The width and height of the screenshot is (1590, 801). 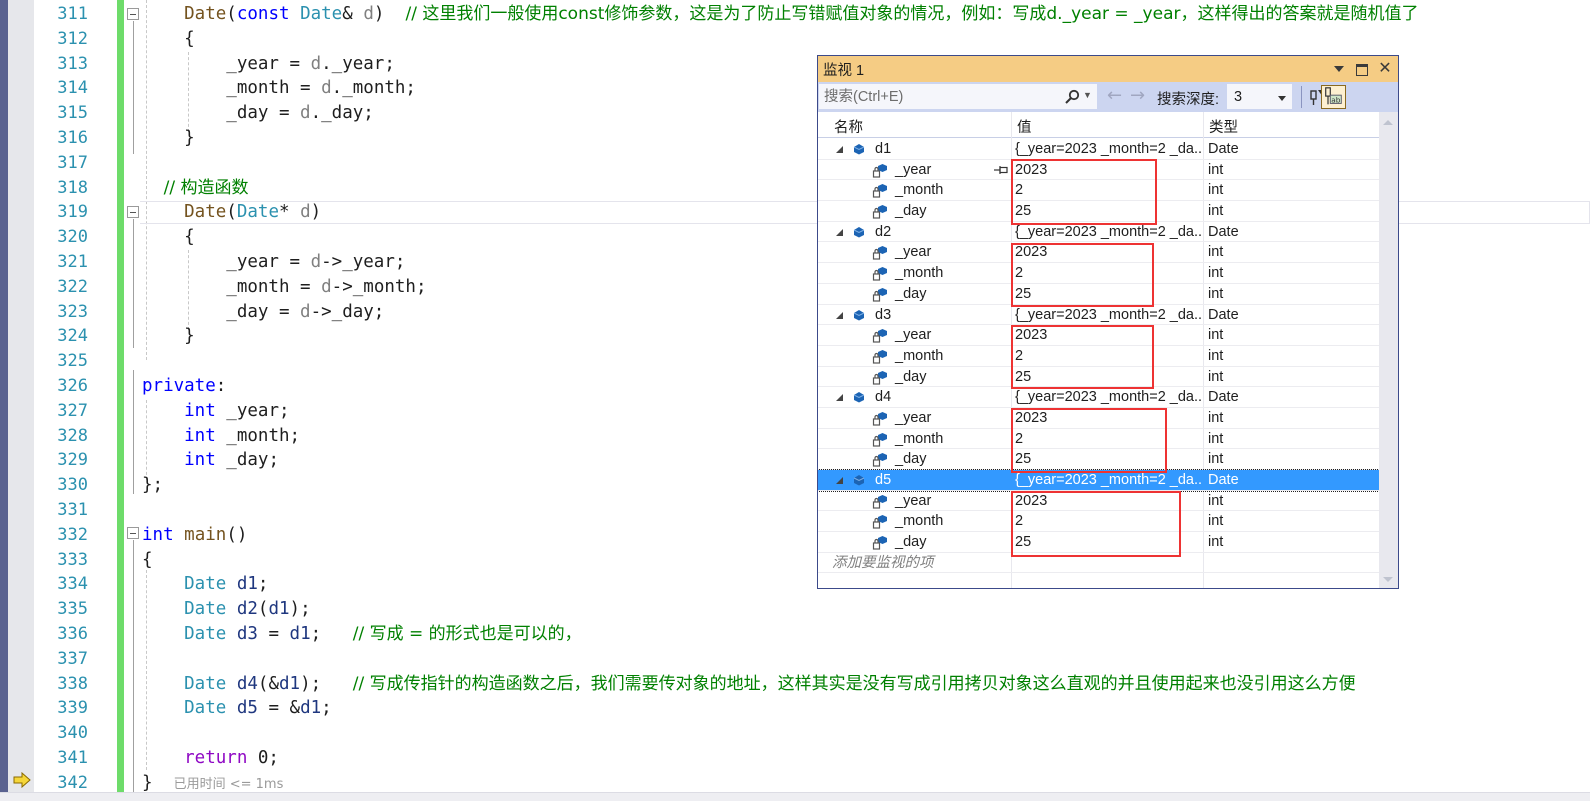 What do you see at coordinates (883, 563) in the screenshot?
I see `add-watch-placeholder: 添加要监视的项` at bounding box center [883, 563].